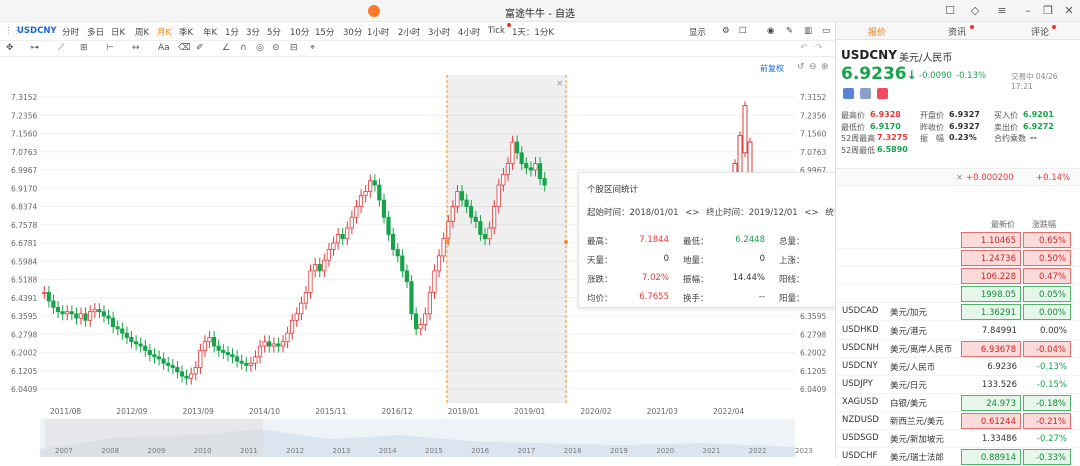 The width and height of the screenshot is (1080, 466). Describe the element at coordinates (118, 32) in the screenshot. I see `period-tab: 日K` at that location.